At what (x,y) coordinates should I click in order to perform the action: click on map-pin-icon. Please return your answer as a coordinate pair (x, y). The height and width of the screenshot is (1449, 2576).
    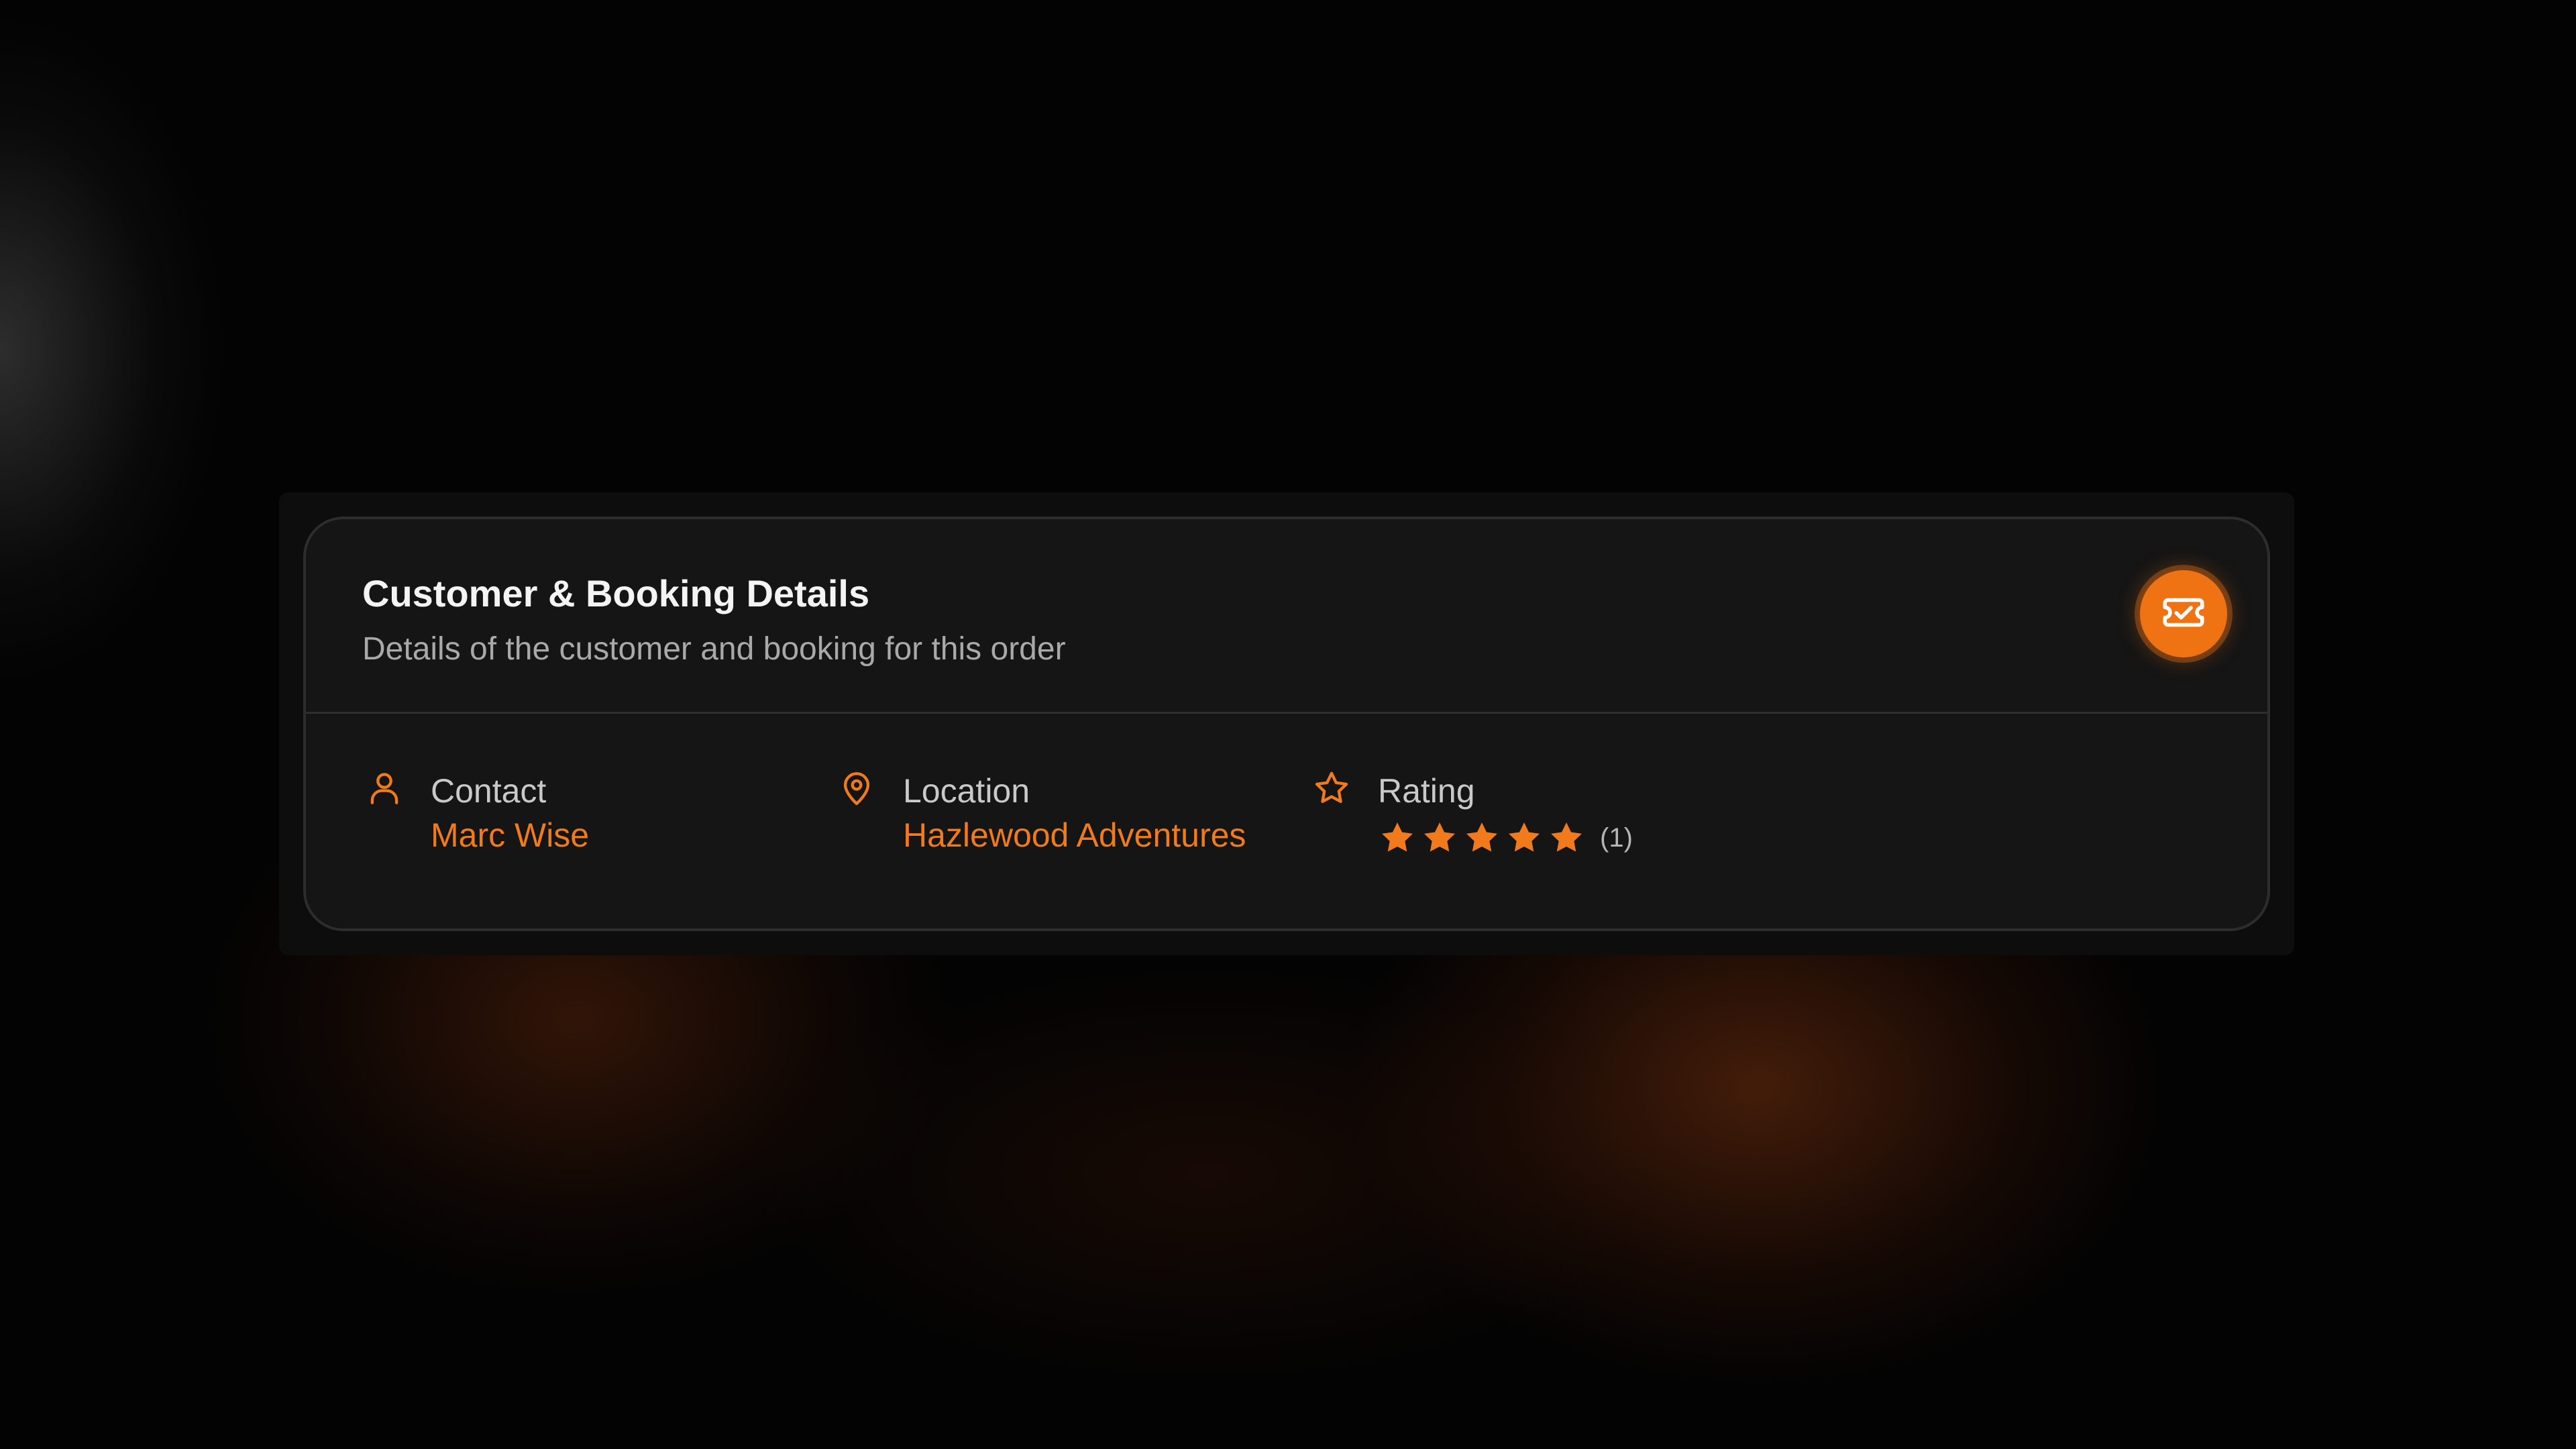
    Looking at the image, I should click on (856, 788).